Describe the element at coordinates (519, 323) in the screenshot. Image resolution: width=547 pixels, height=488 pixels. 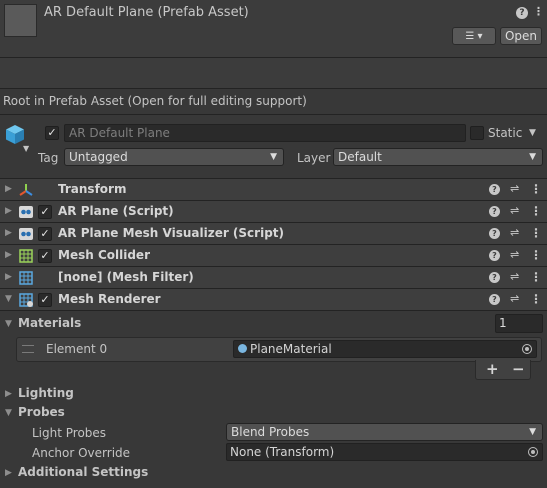
I see `materials-count-field: 1` at that location.